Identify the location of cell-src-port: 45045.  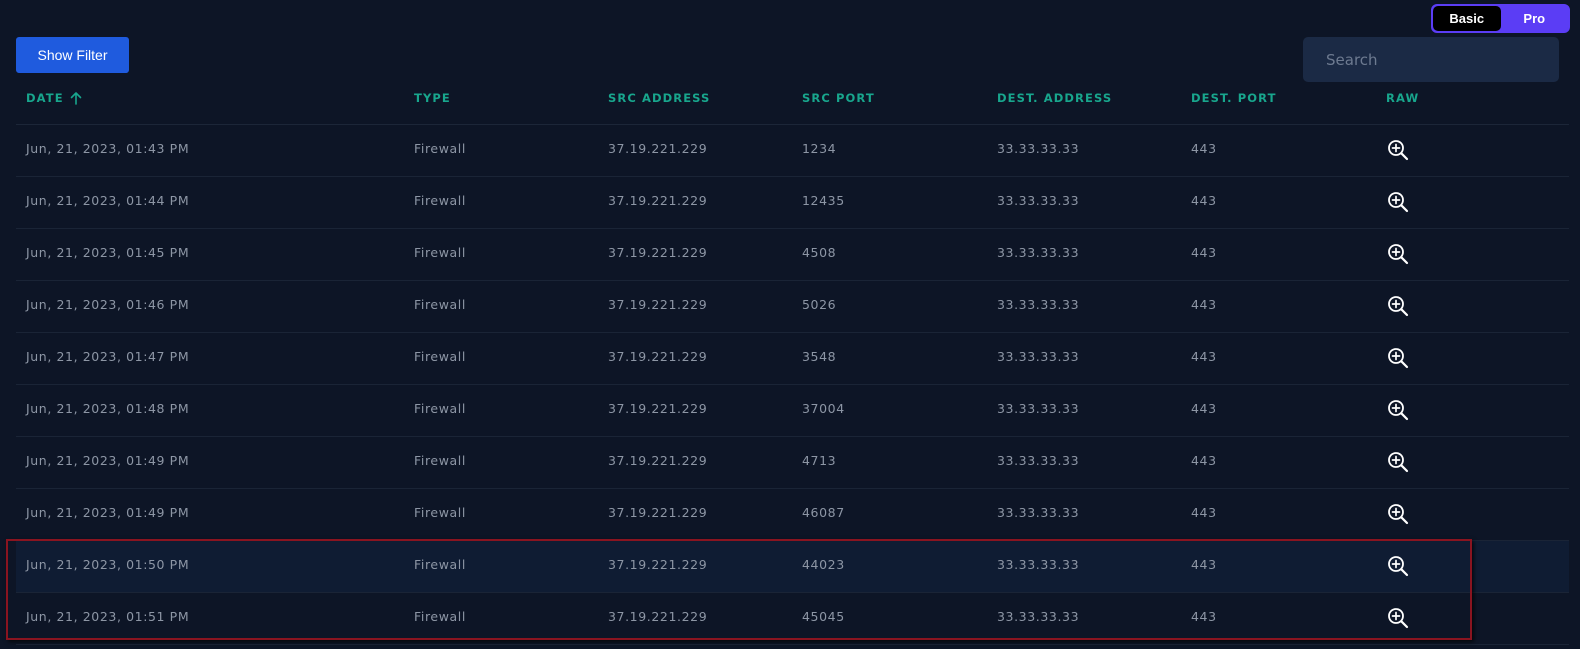
(823, 616).